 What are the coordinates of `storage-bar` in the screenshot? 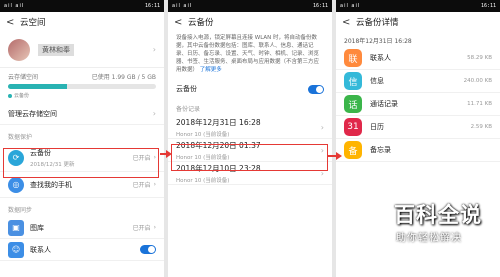 It's located at (82, 86).